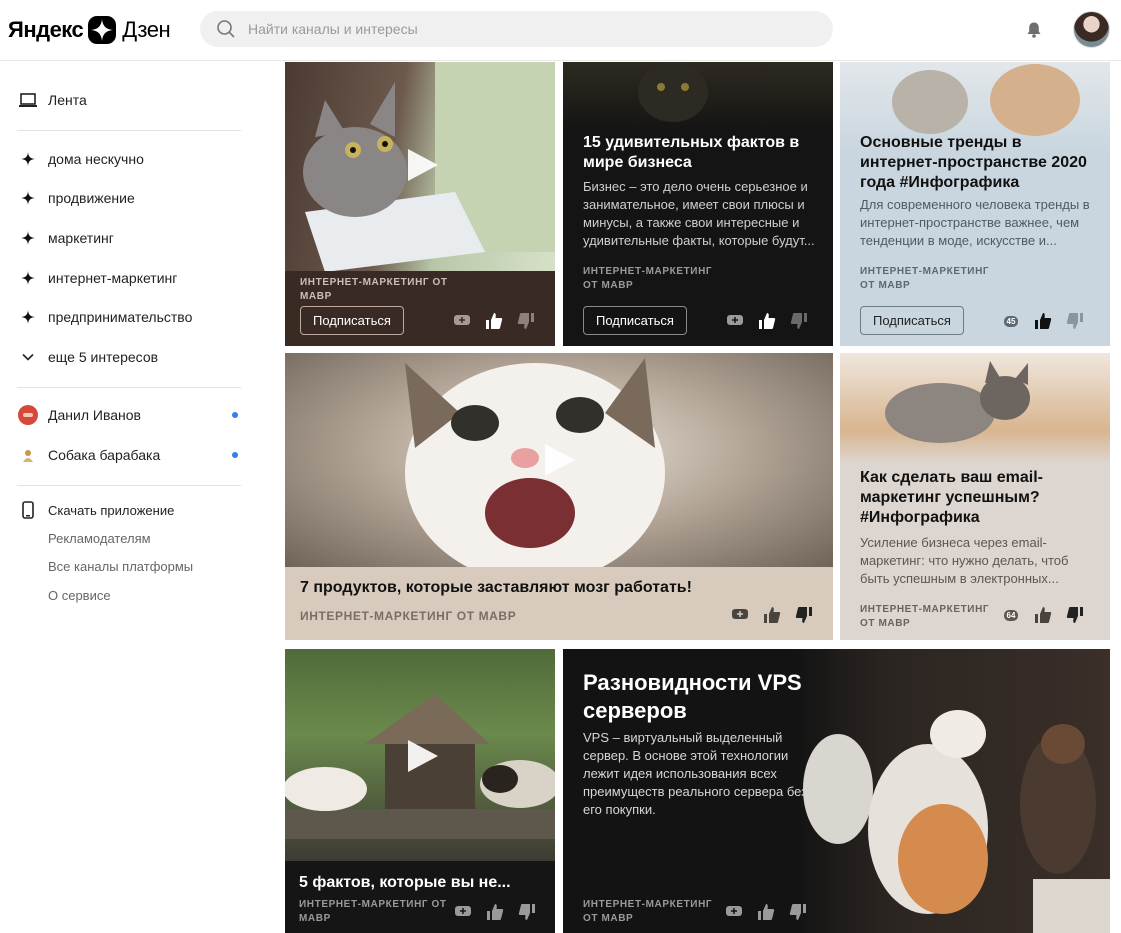 This screenshot has height=933, width=1121. I want to click on cats-group-illustration, so click(956, 821).